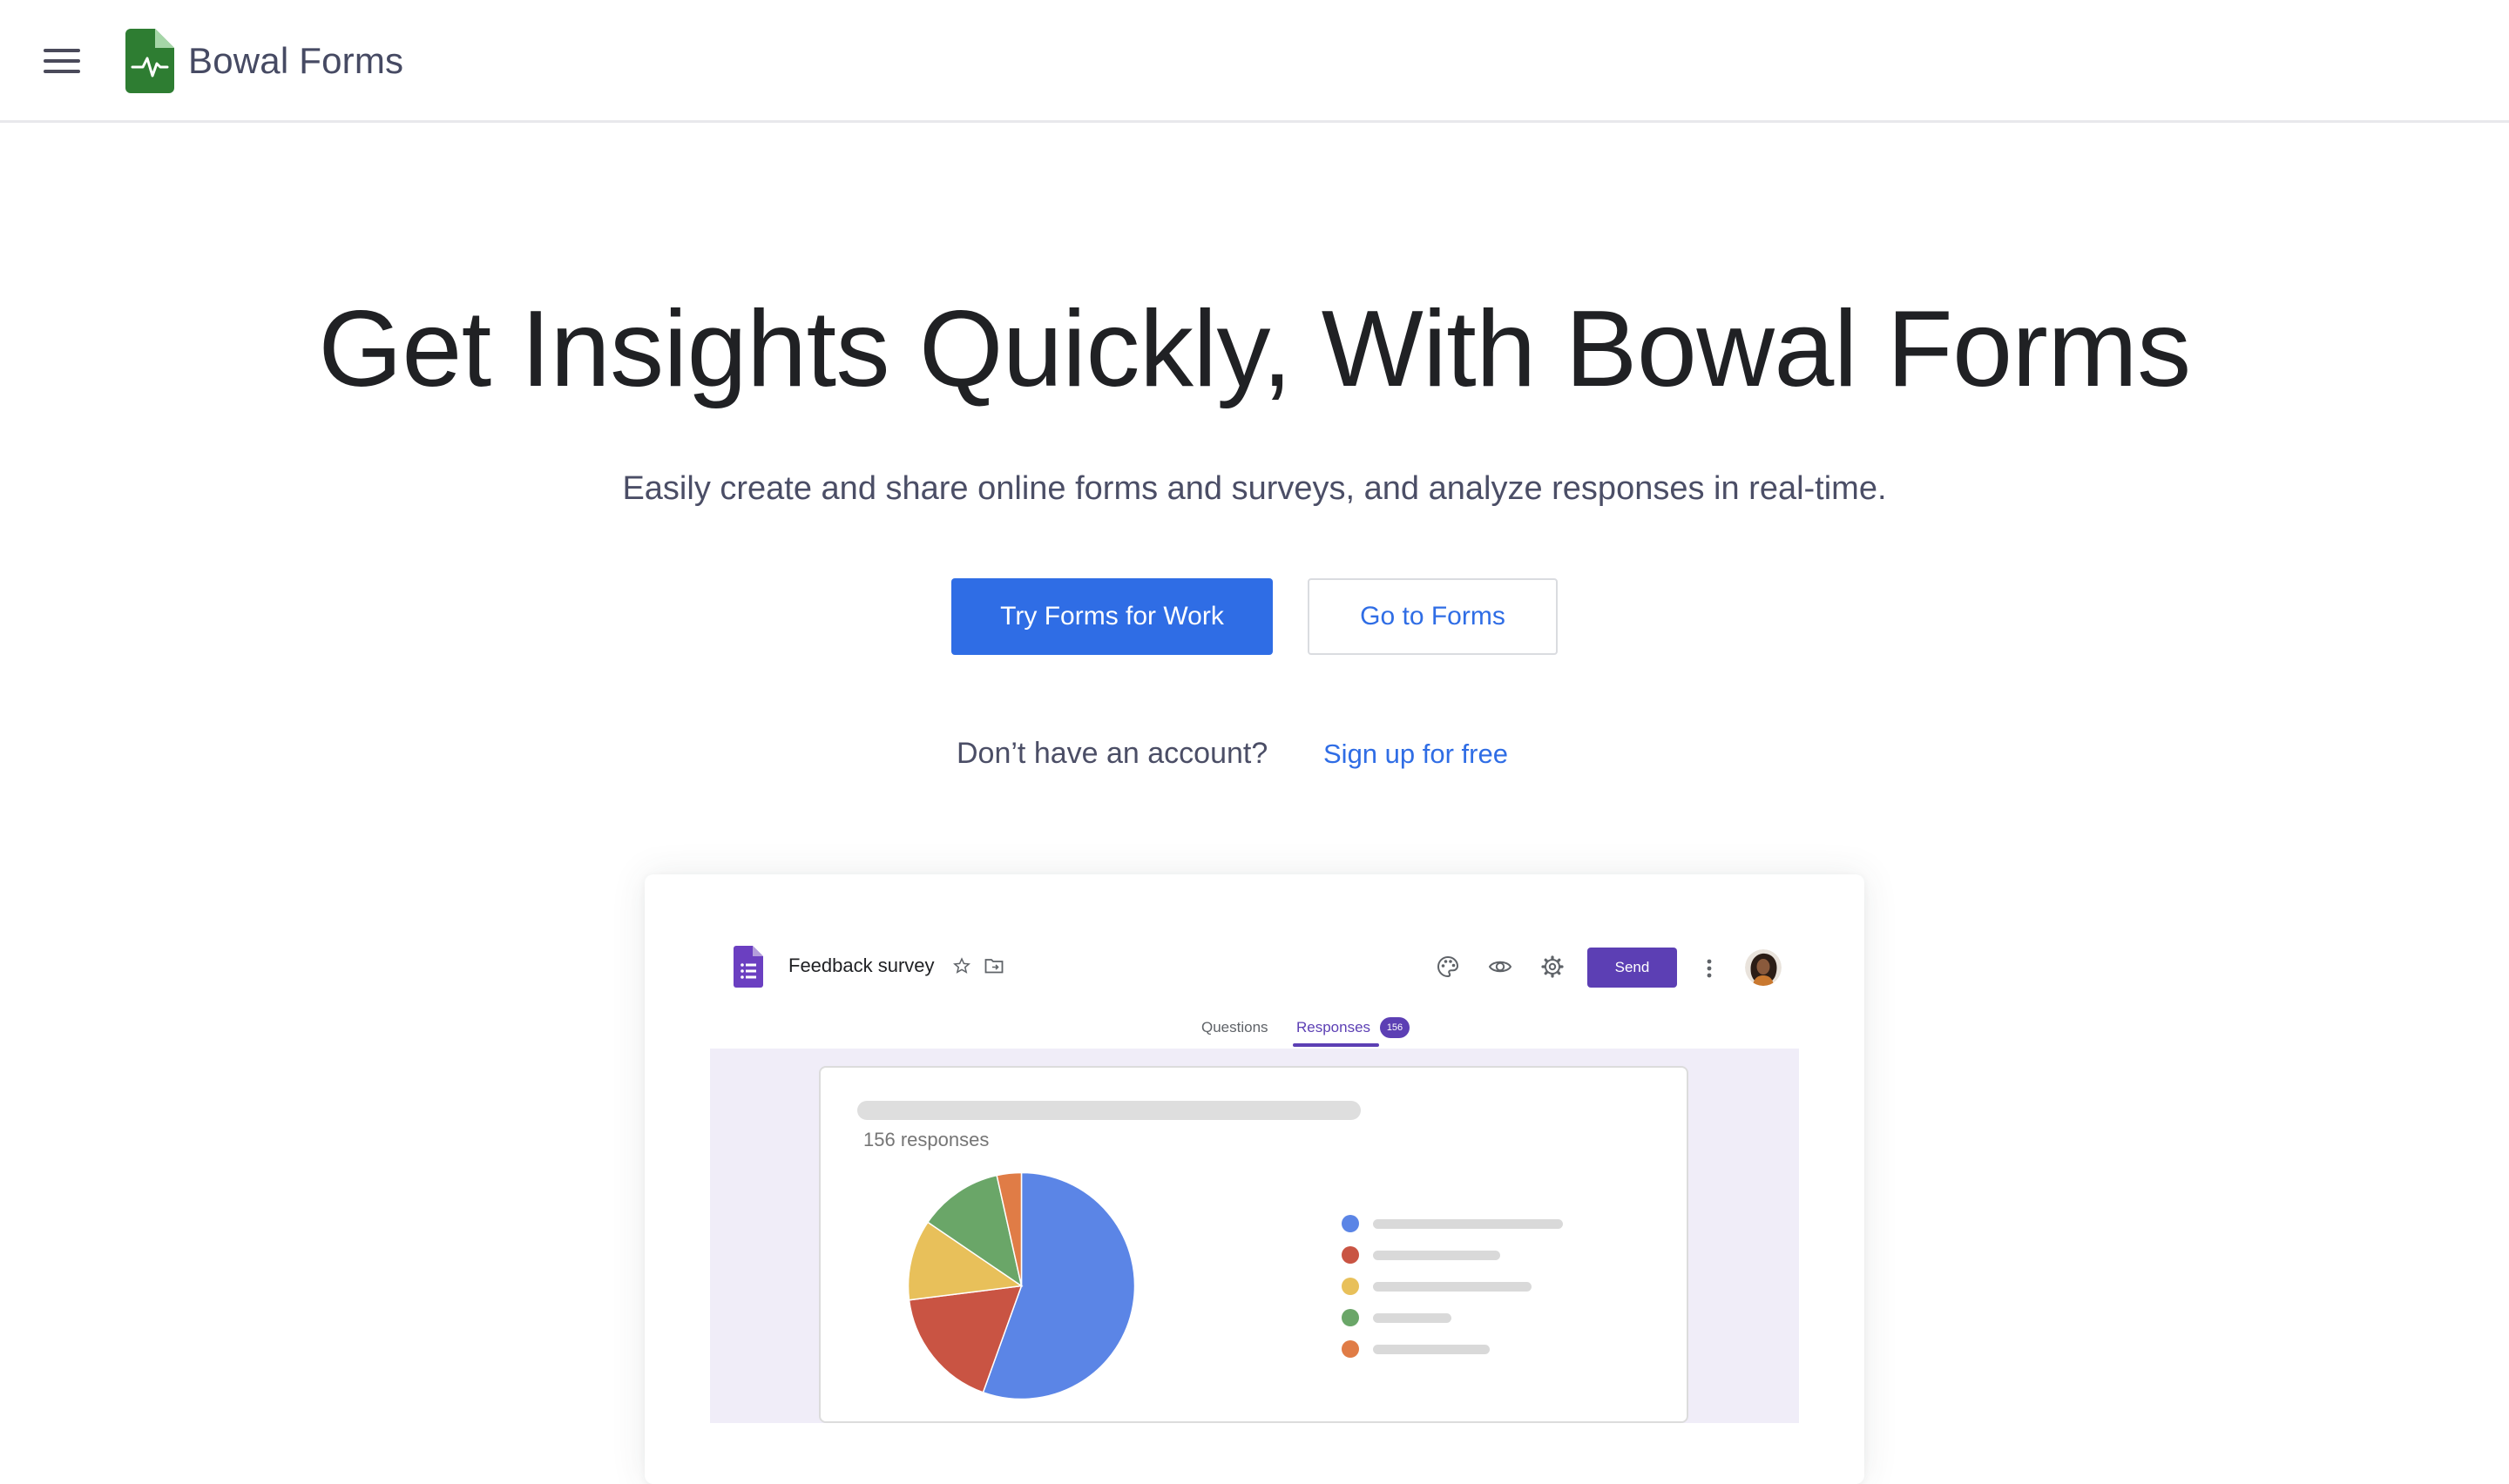 The image size is (2509, 1484). Describe the element at coordinates (1500, 966) in the screenshot. I see `eye-icon` at that location.